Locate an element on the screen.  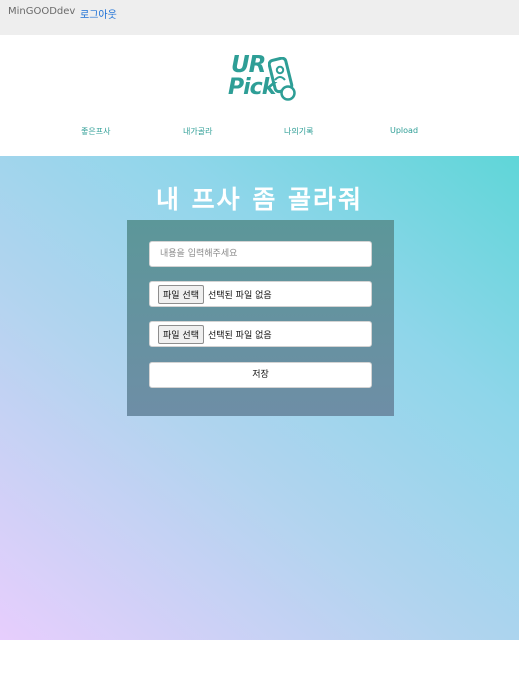
top-bar: MinGOODdev 로그아웃 is located at coordinates (259, 17).